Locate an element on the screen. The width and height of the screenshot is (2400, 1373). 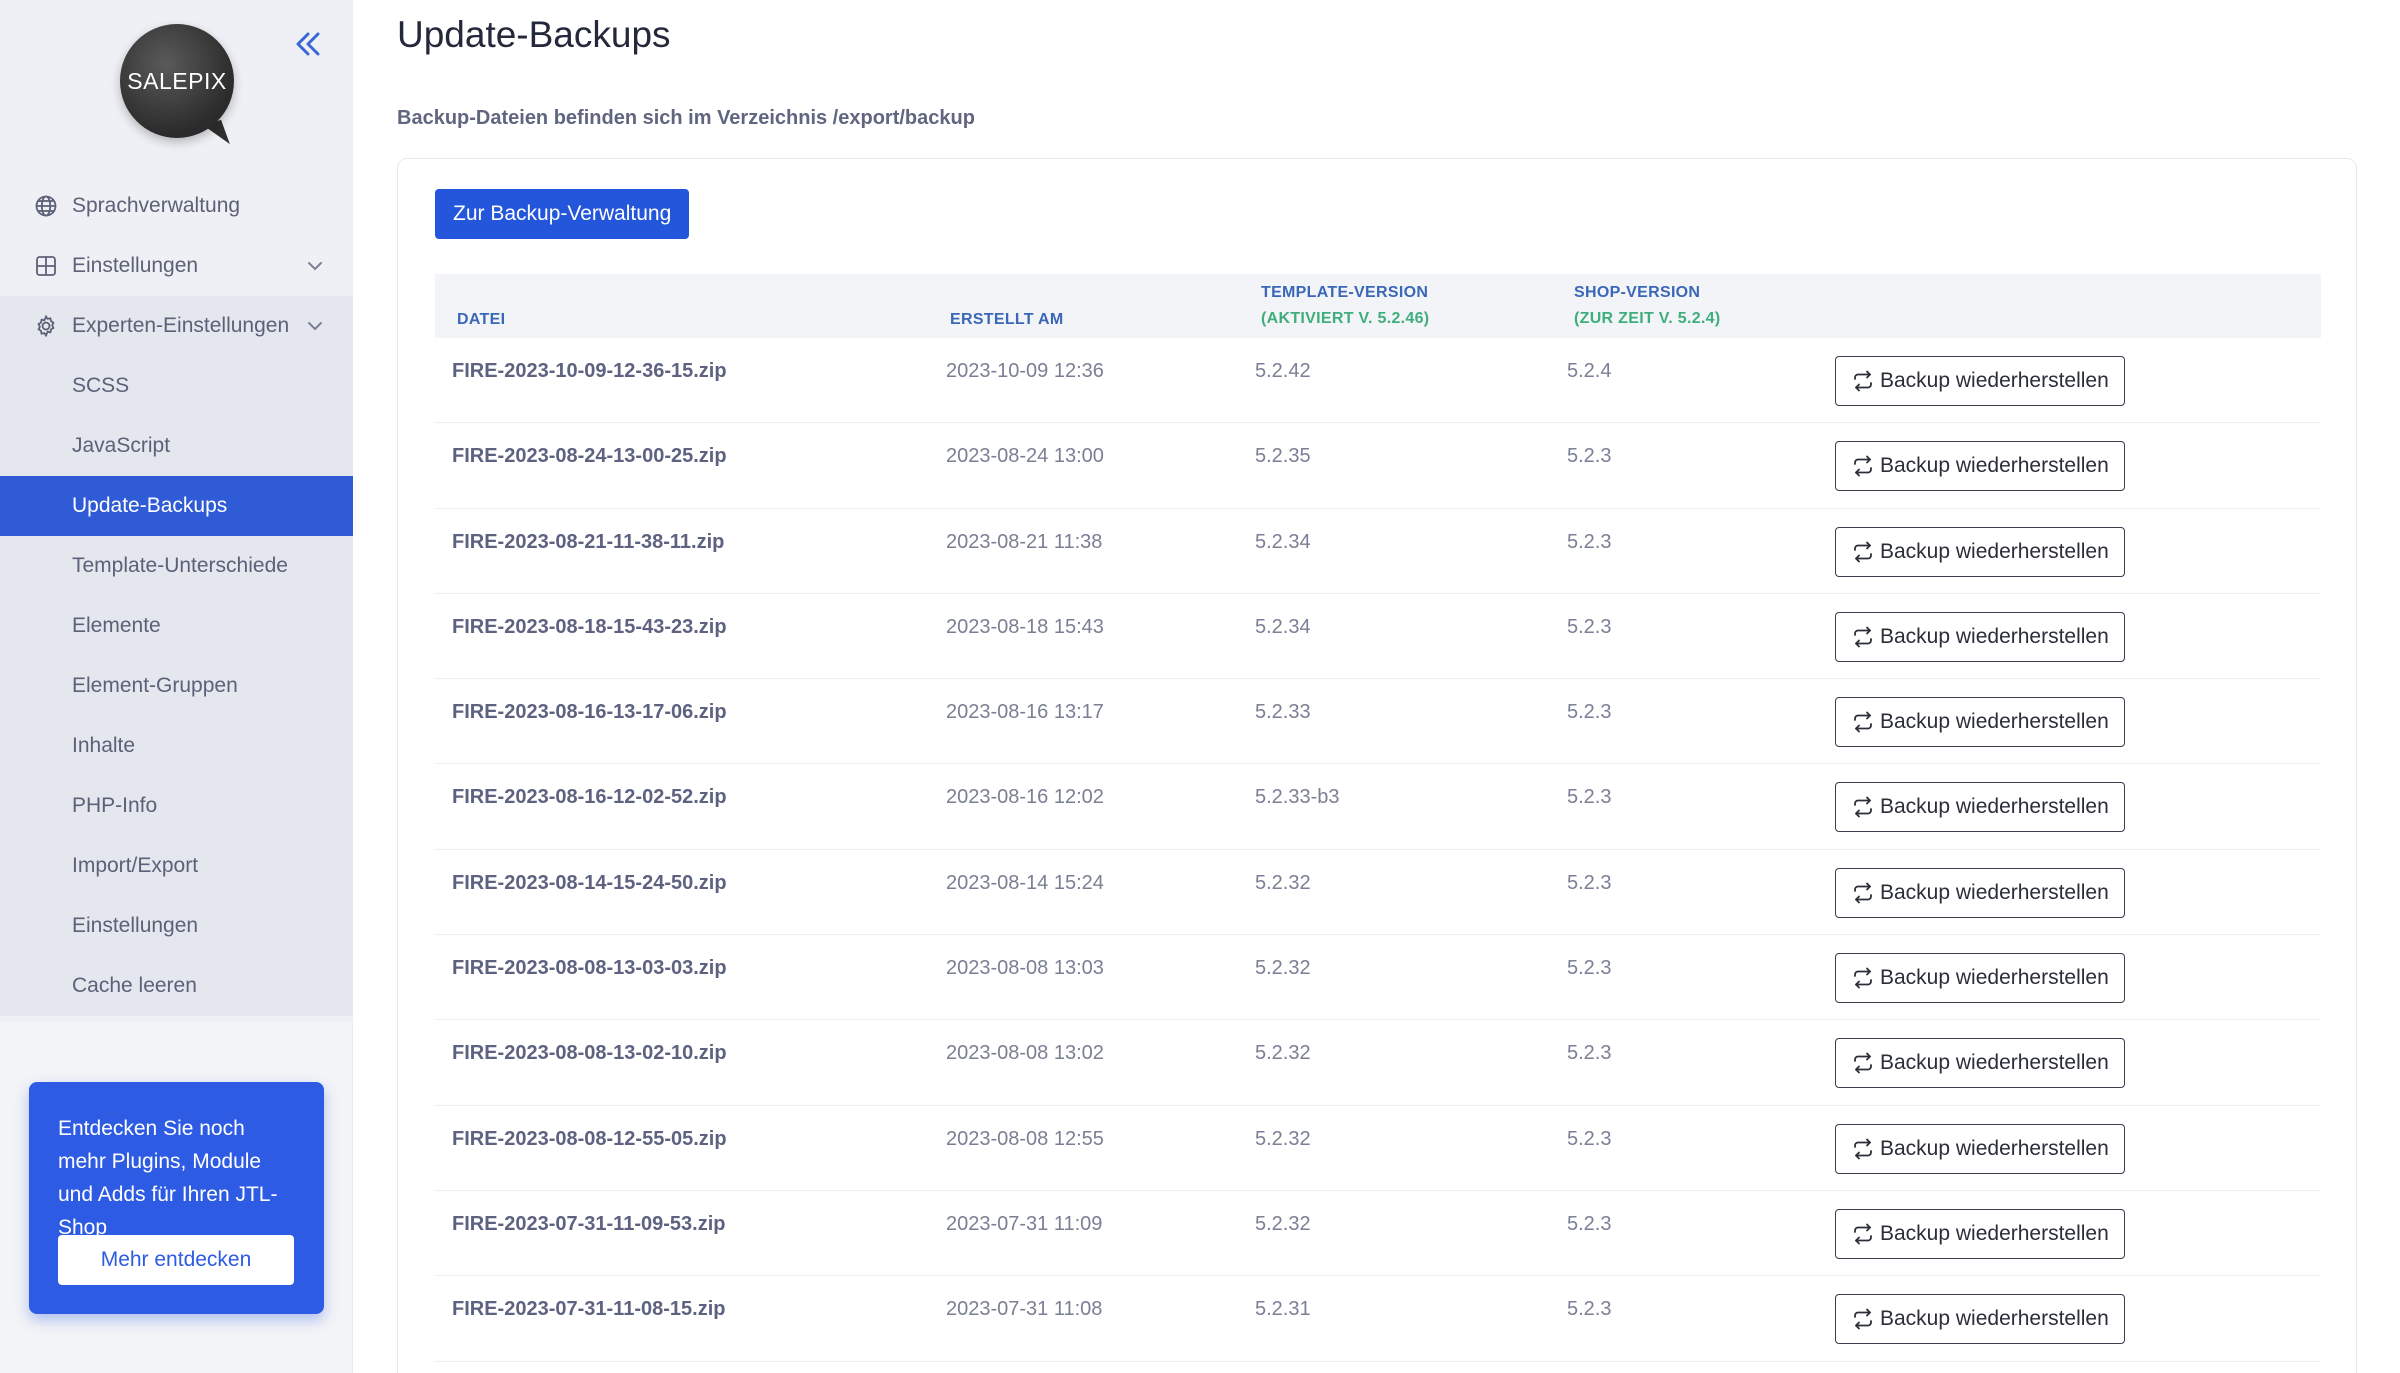
column-header-shop-label: SHOP-VERSION is located at coordinates (1637, 292).